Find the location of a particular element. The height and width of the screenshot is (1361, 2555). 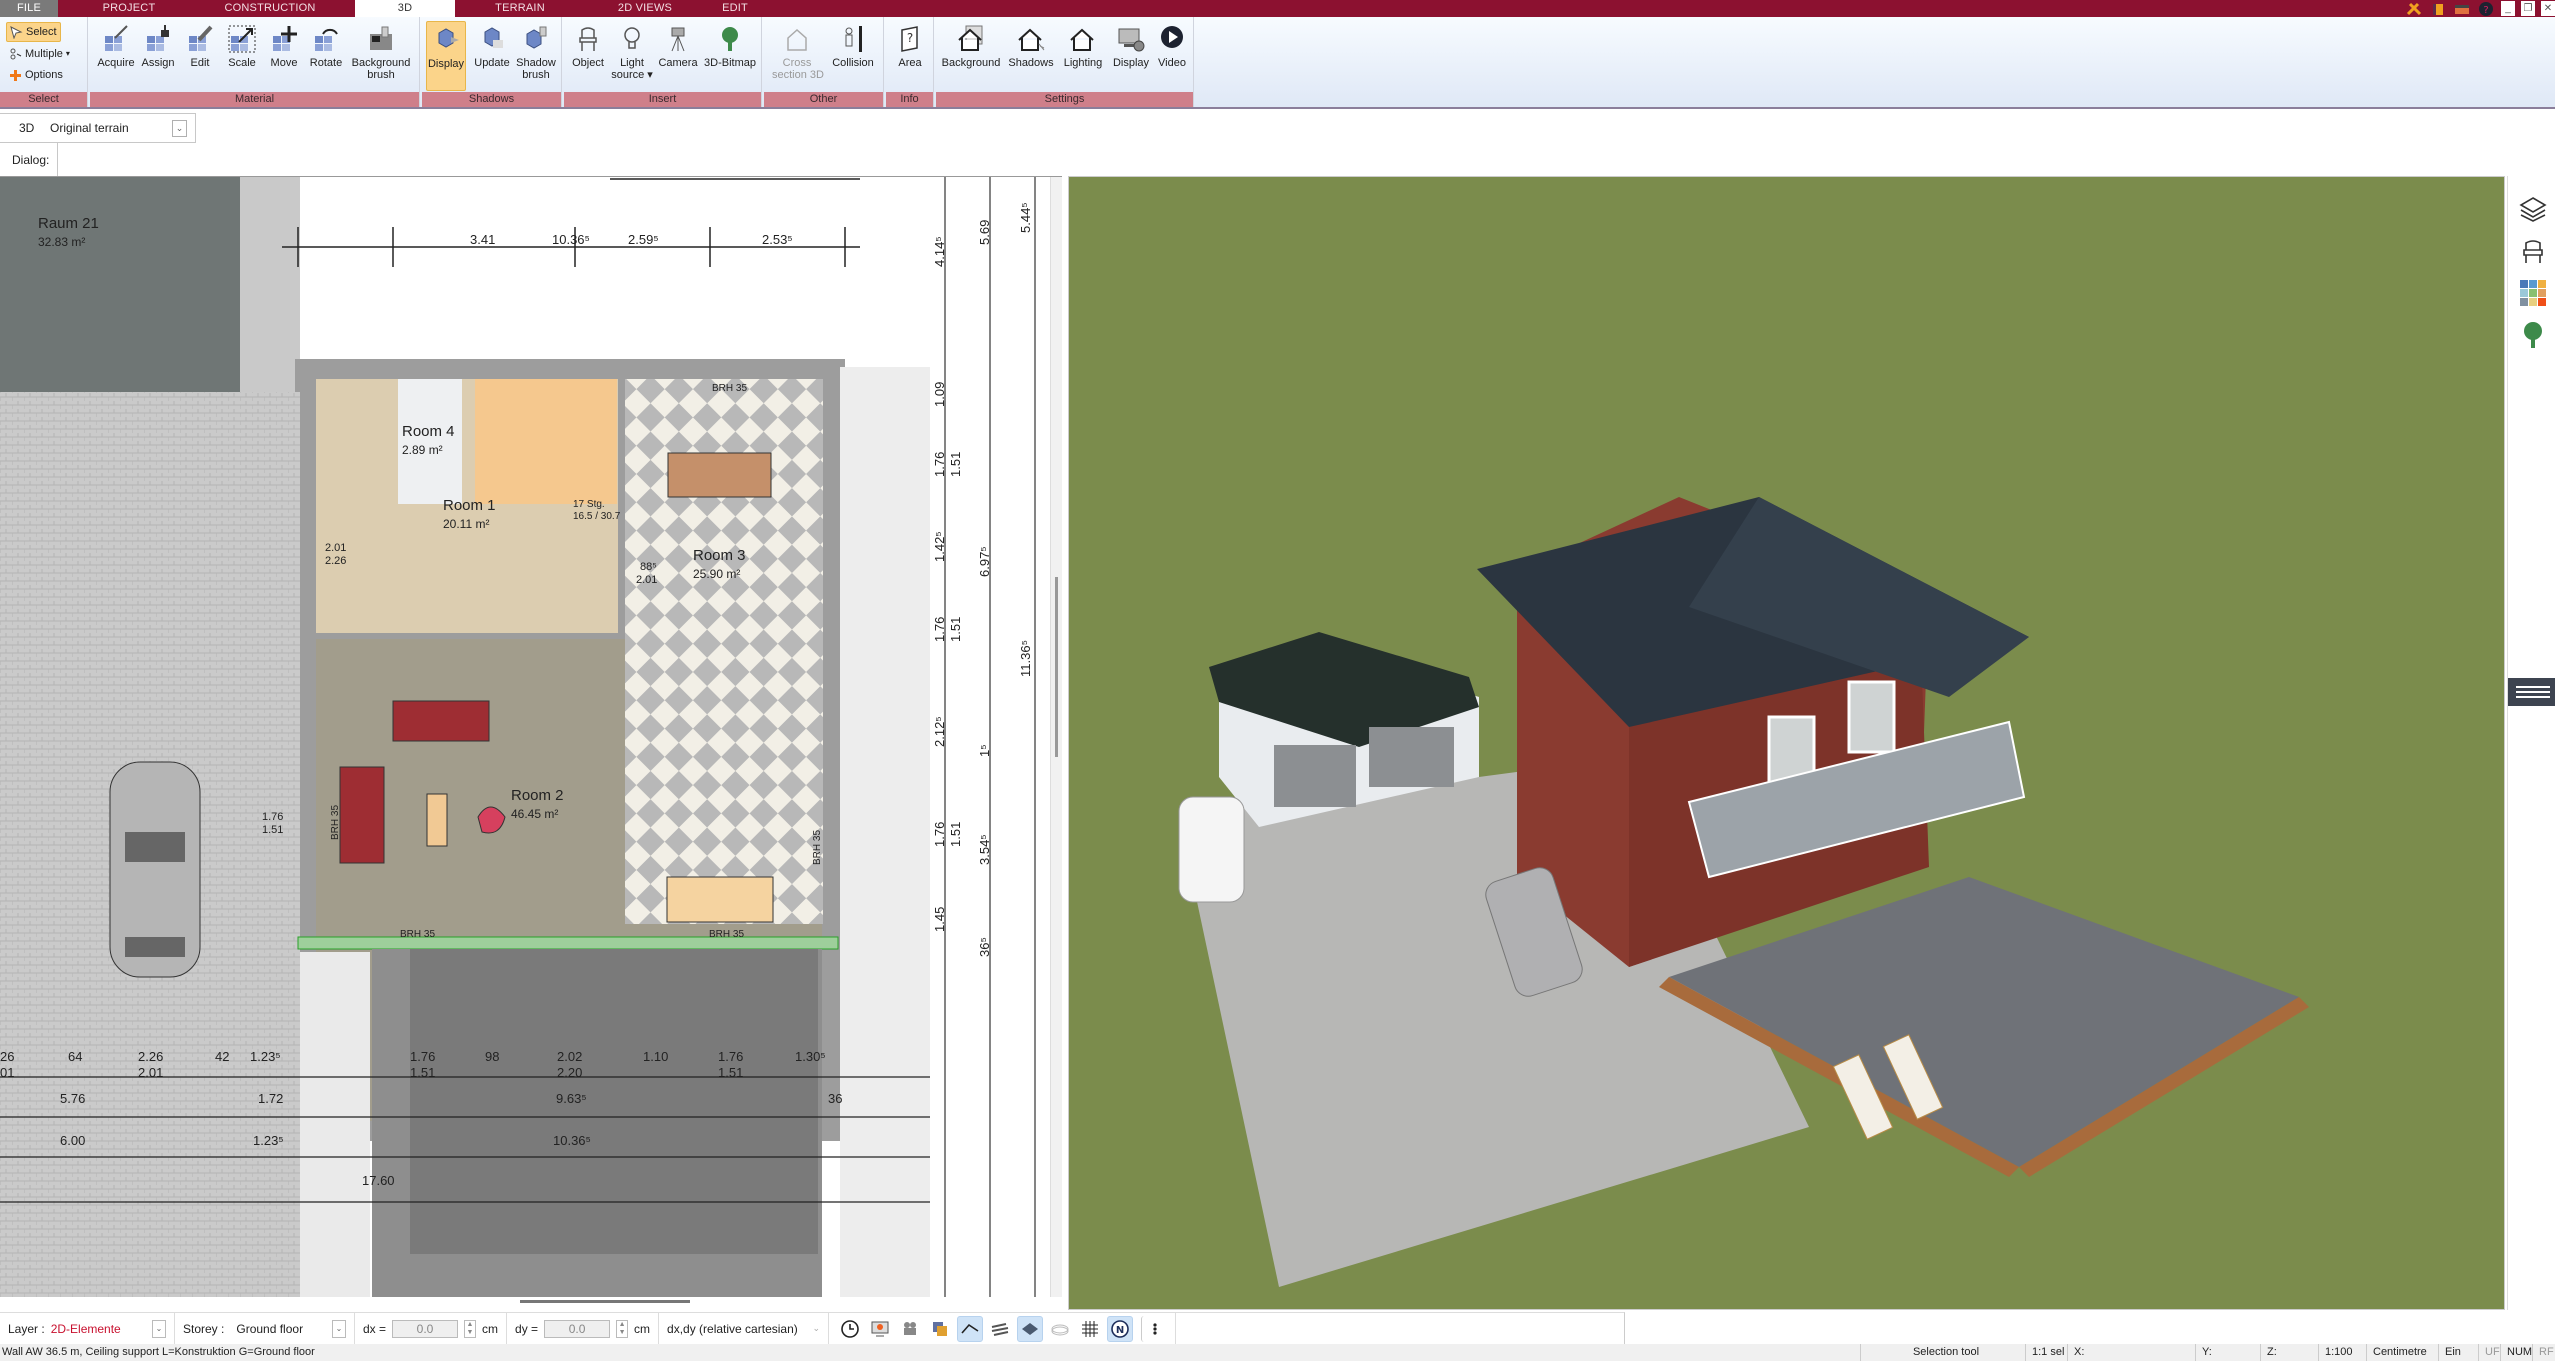

tools-icon is located at coordinates (2414, 9).